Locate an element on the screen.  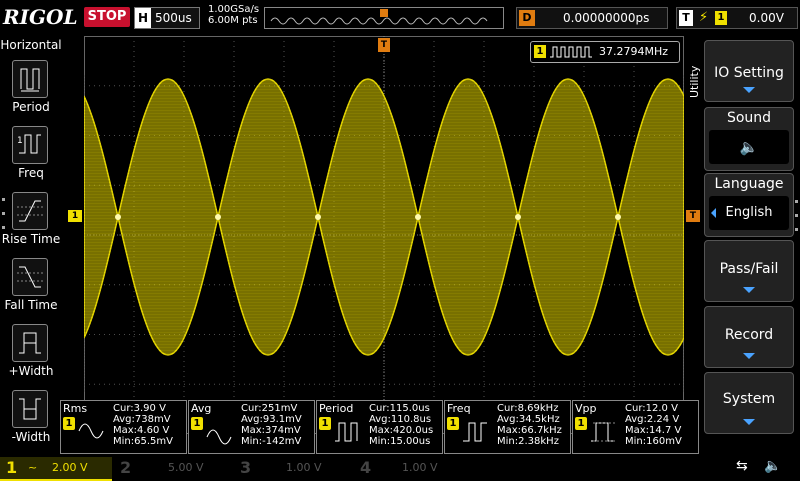
measurement-max: Max:4.60 V is located at coordinates (141, 430).